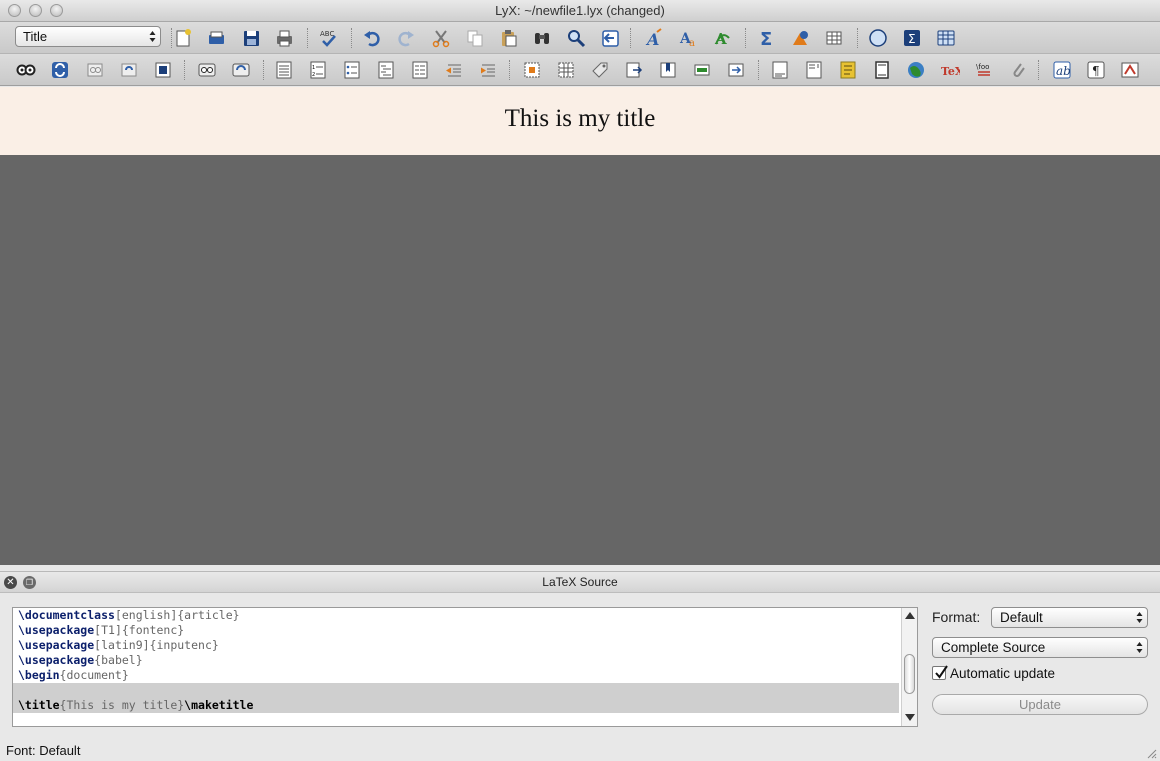 The height and width of the screenshot is (761, 1160). I want to click on close-window-button, so click(14, 10).